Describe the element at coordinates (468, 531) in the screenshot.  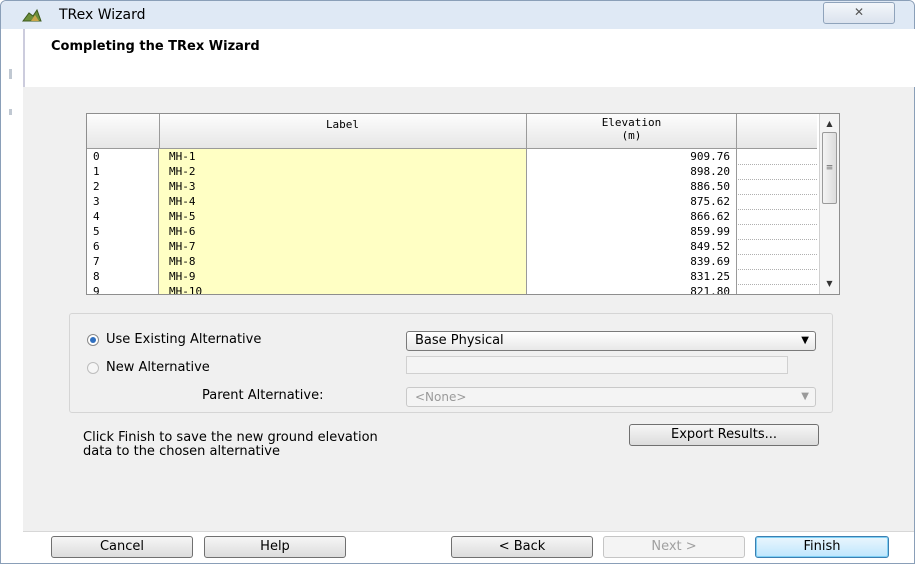
I see `footer-separator` at that location.